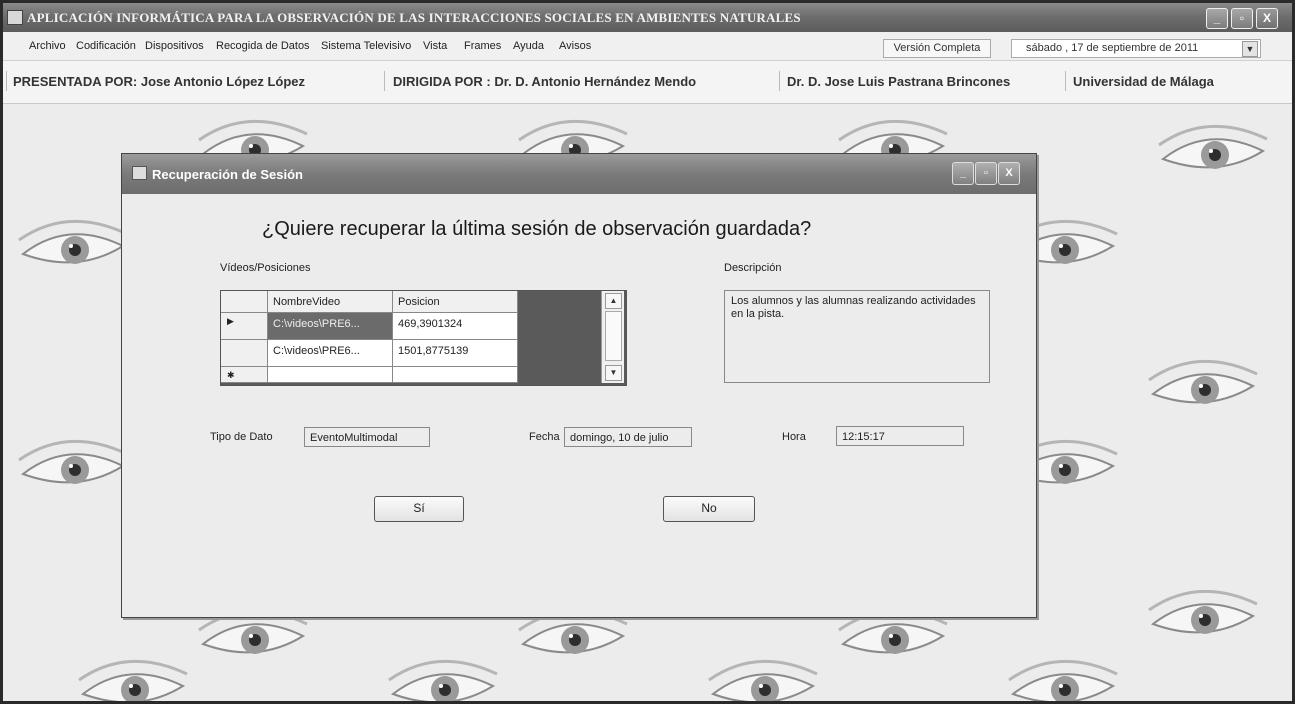  I want to click on dialog-minimize-button: _, so click(963, 173).